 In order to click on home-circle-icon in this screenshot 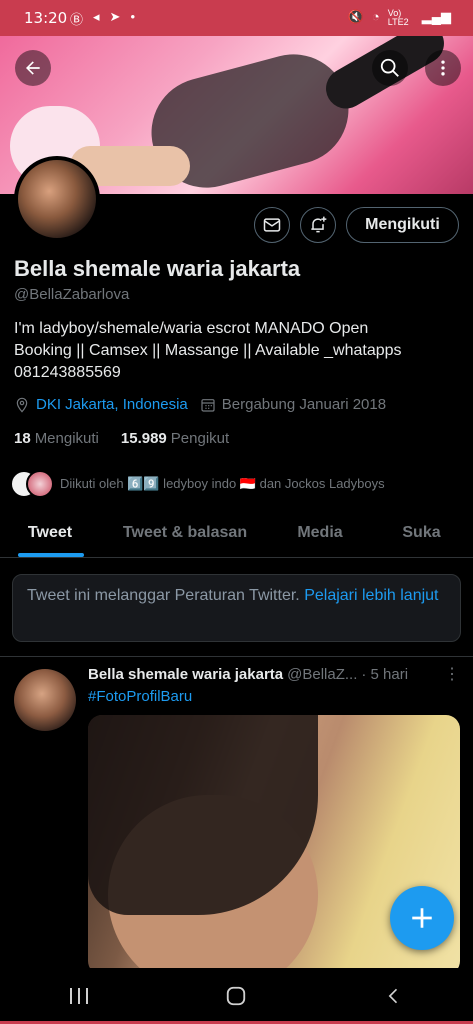, I will do `click(236, 996)`.